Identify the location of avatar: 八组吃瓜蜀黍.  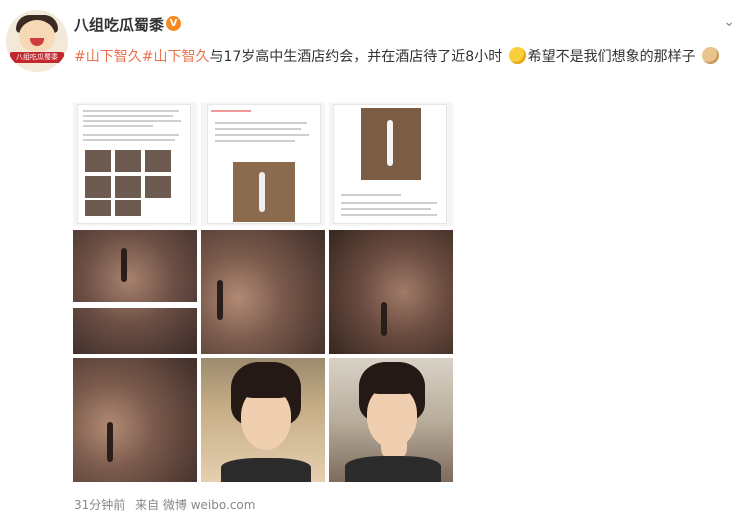
(37, 41).